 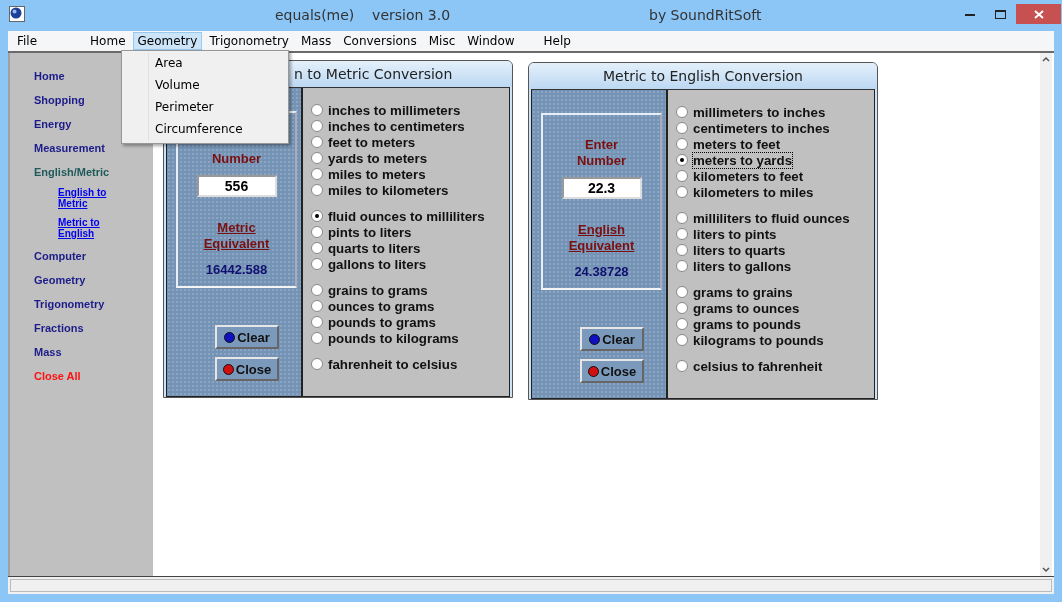 What do you see at coordinates (703, 76) in the screenshot?
I see `window-title: Metric to English Conversion` at bounding box center [703, 76].